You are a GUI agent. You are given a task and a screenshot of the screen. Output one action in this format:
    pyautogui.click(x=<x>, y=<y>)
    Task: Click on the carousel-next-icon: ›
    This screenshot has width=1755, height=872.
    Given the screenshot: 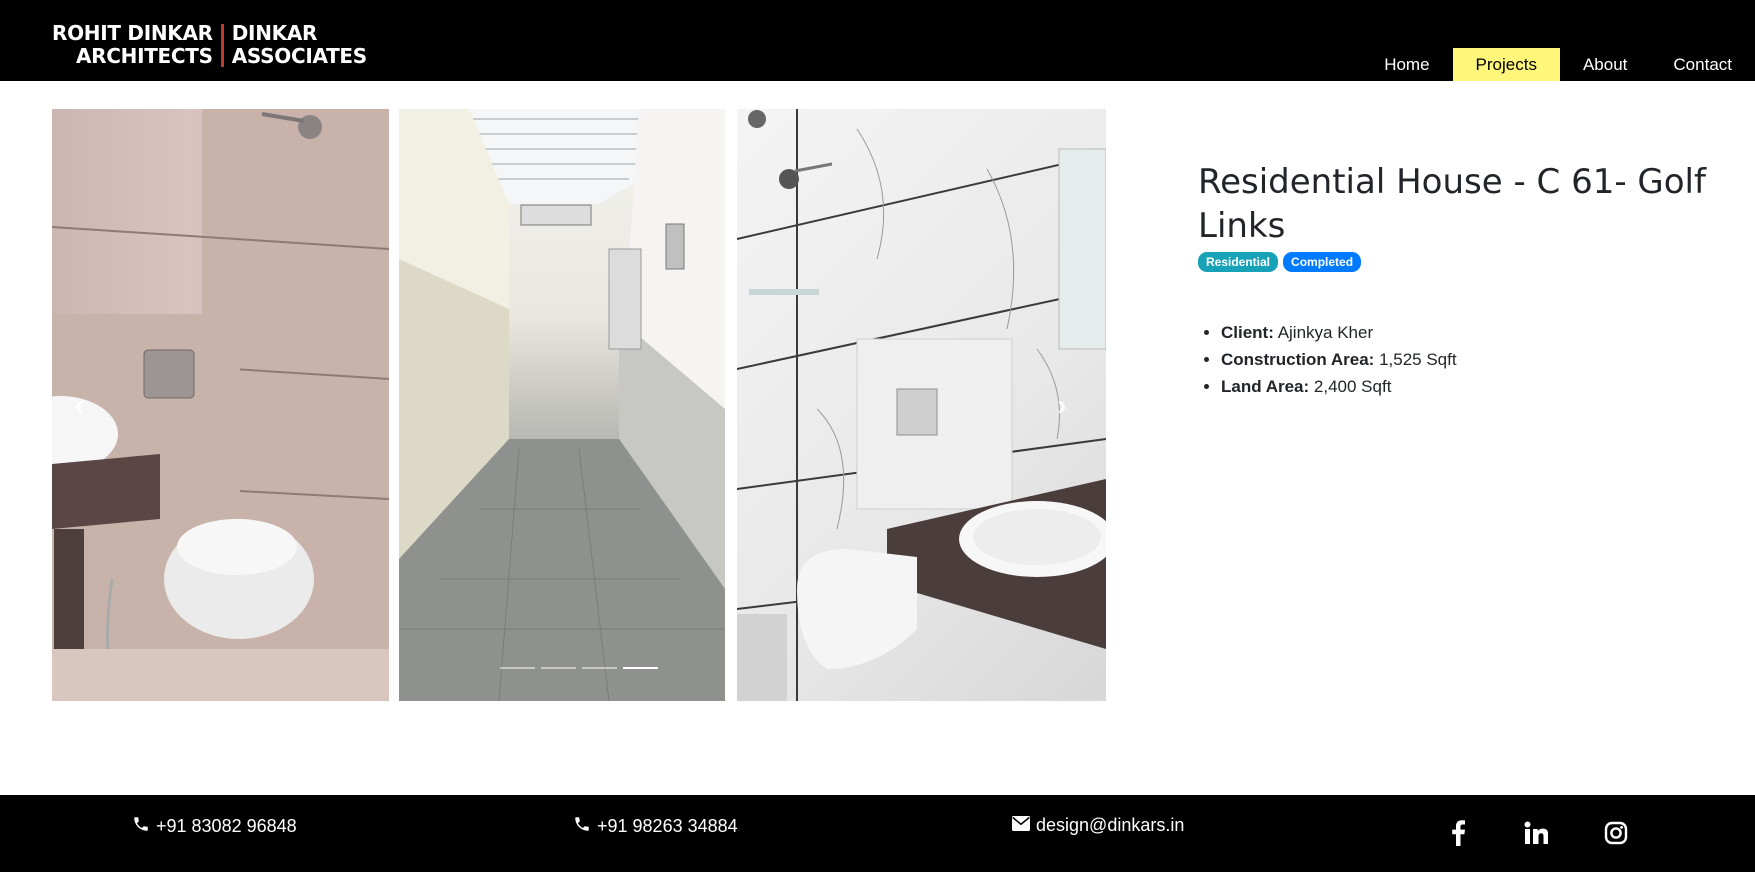 What is the action you would take?
    pyautogui.click(x=1062, y=406)
    